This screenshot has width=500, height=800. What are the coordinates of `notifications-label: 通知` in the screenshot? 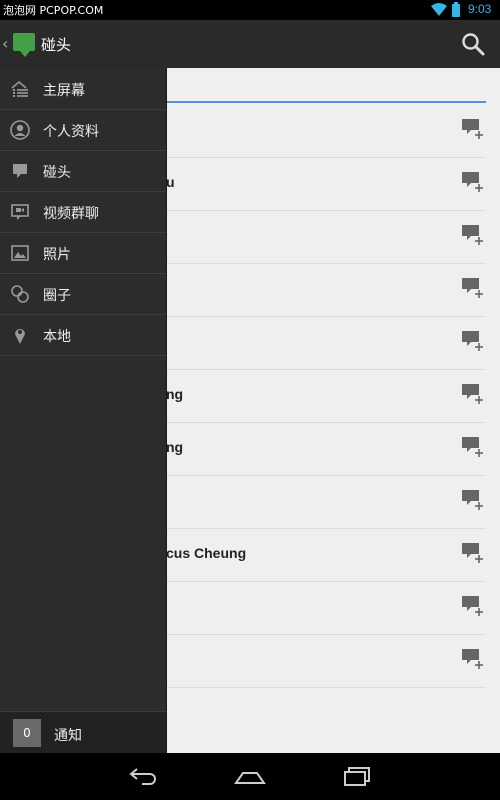 It's located at (68, 736).